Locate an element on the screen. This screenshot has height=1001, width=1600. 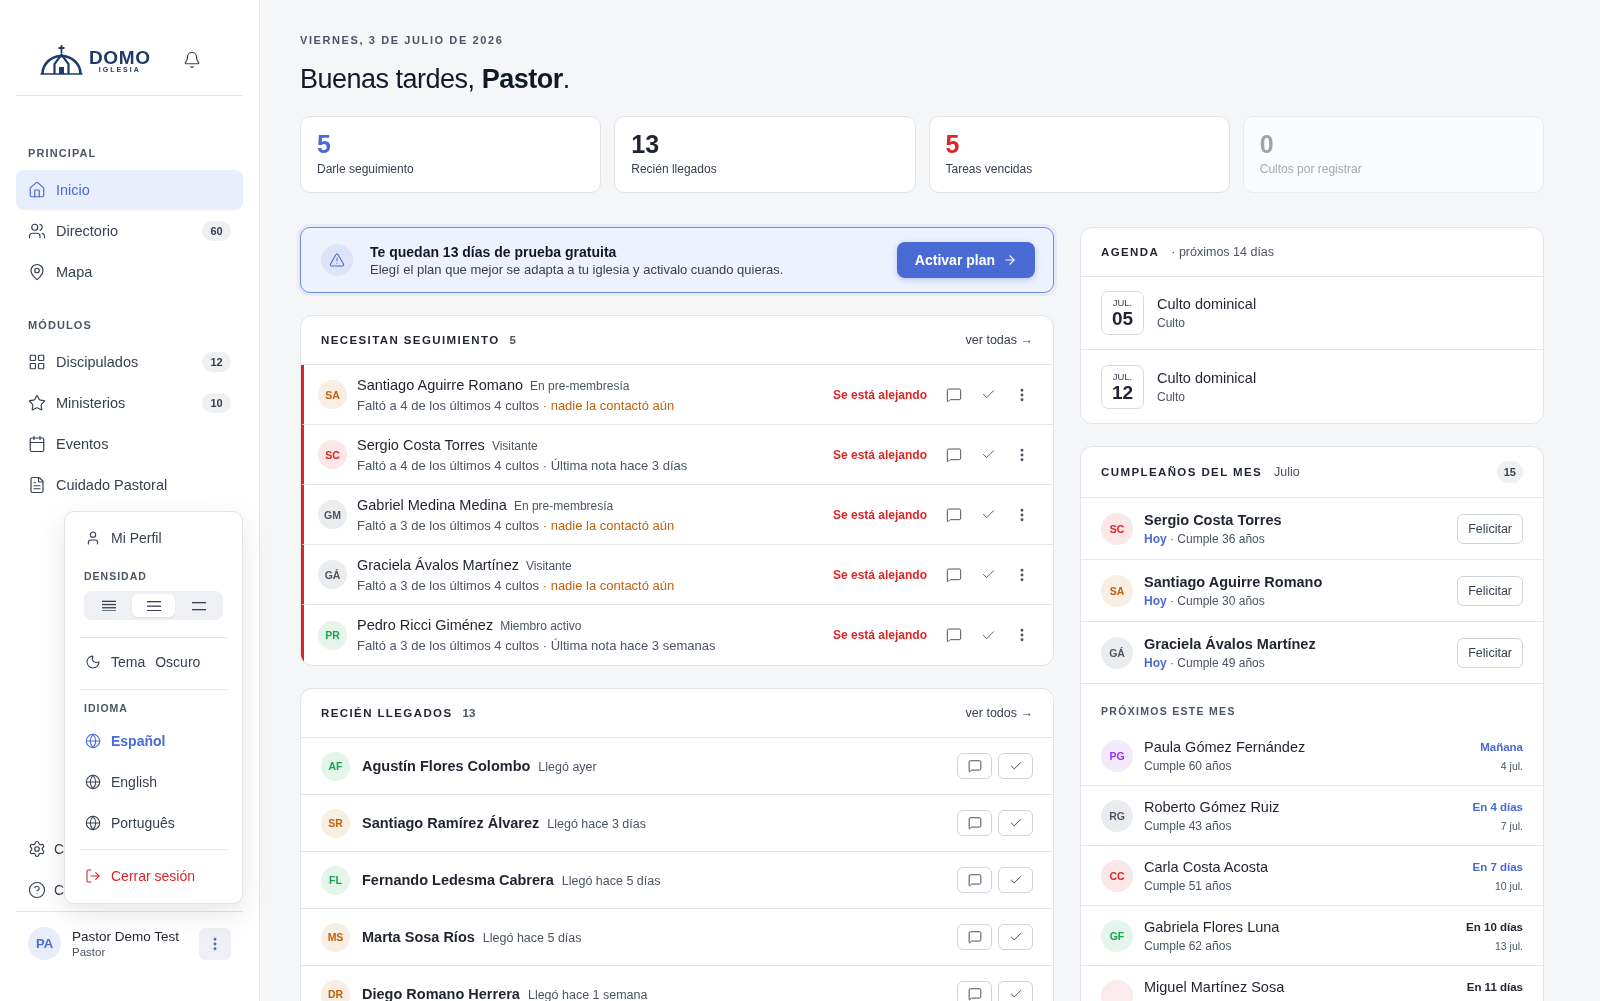
person-name: Gabriela Flores Luna is located at coordinates (1212, 926).